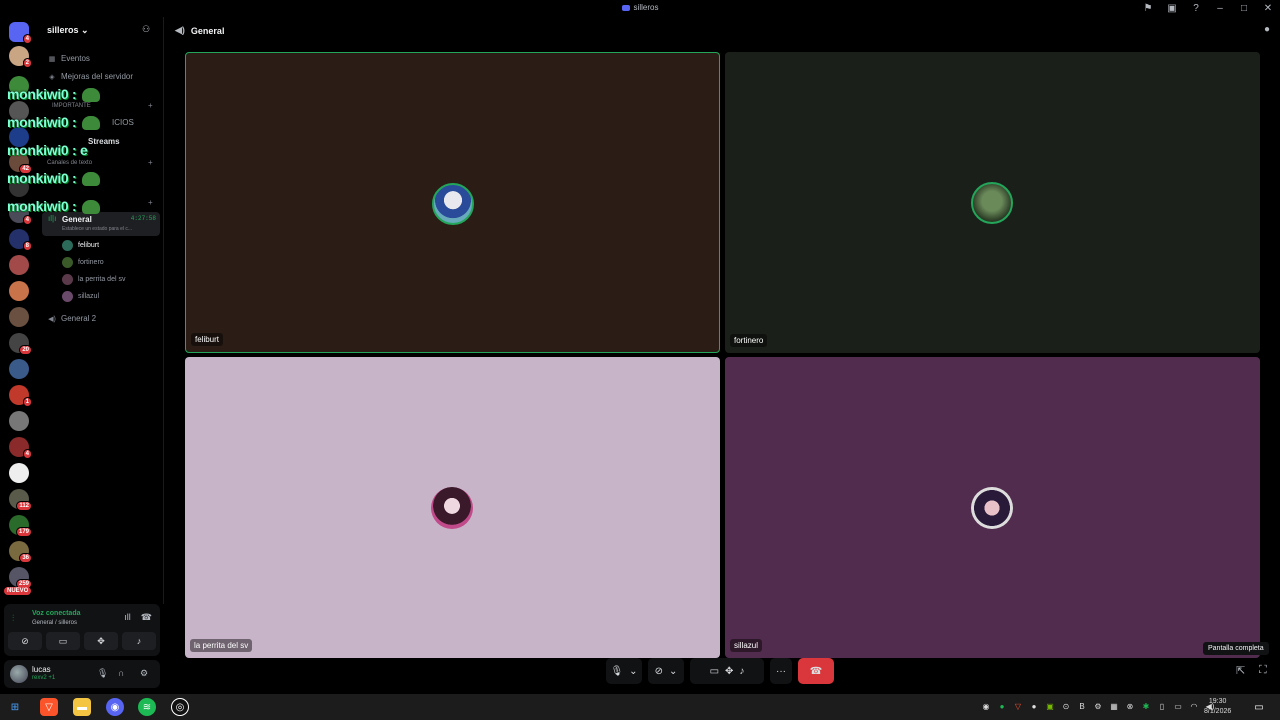  What do you see at coordinates (1148, 8) in the screenshot?
I see `inbox-icon: ⚑` at bounding box center [1148, 8].